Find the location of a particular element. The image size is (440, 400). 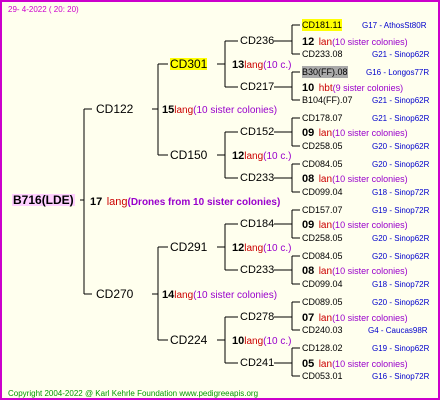

gen3-label-4: CD184 is located at coordinates (257, 224).